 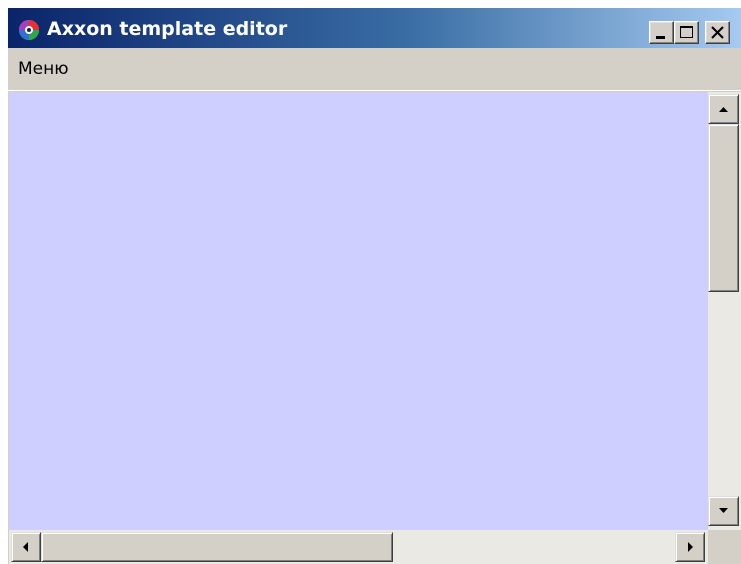 I want to click on minimize-button, so click(x=661, y=32).